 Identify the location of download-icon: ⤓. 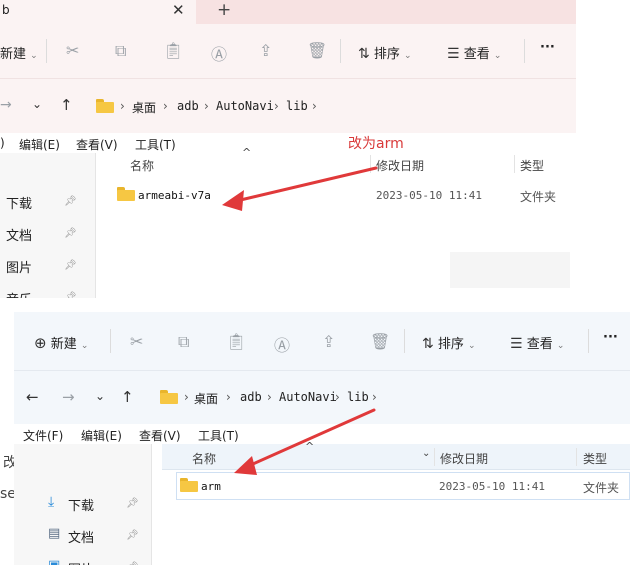
(51, 502).